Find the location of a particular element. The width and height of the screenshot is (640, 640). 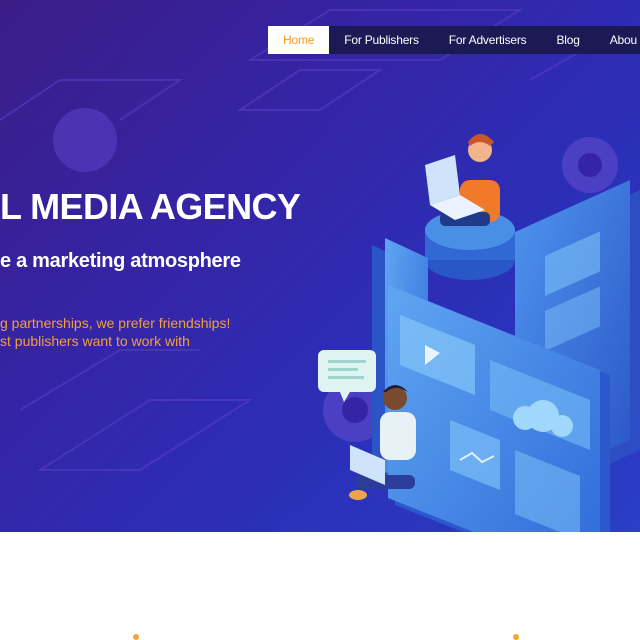

person-top-with-laptop is located at coordinates (462, 180).